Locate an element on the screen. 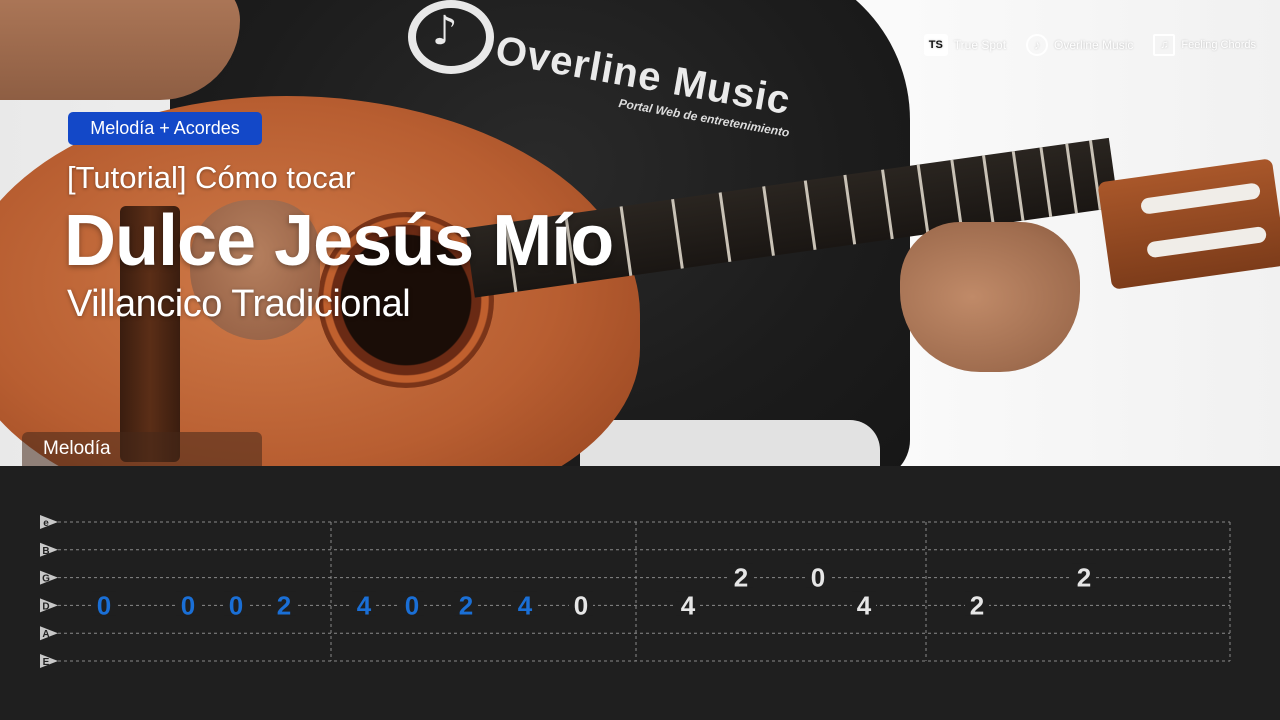  true-spot-icon: TS is located at coordinates (935, 45).